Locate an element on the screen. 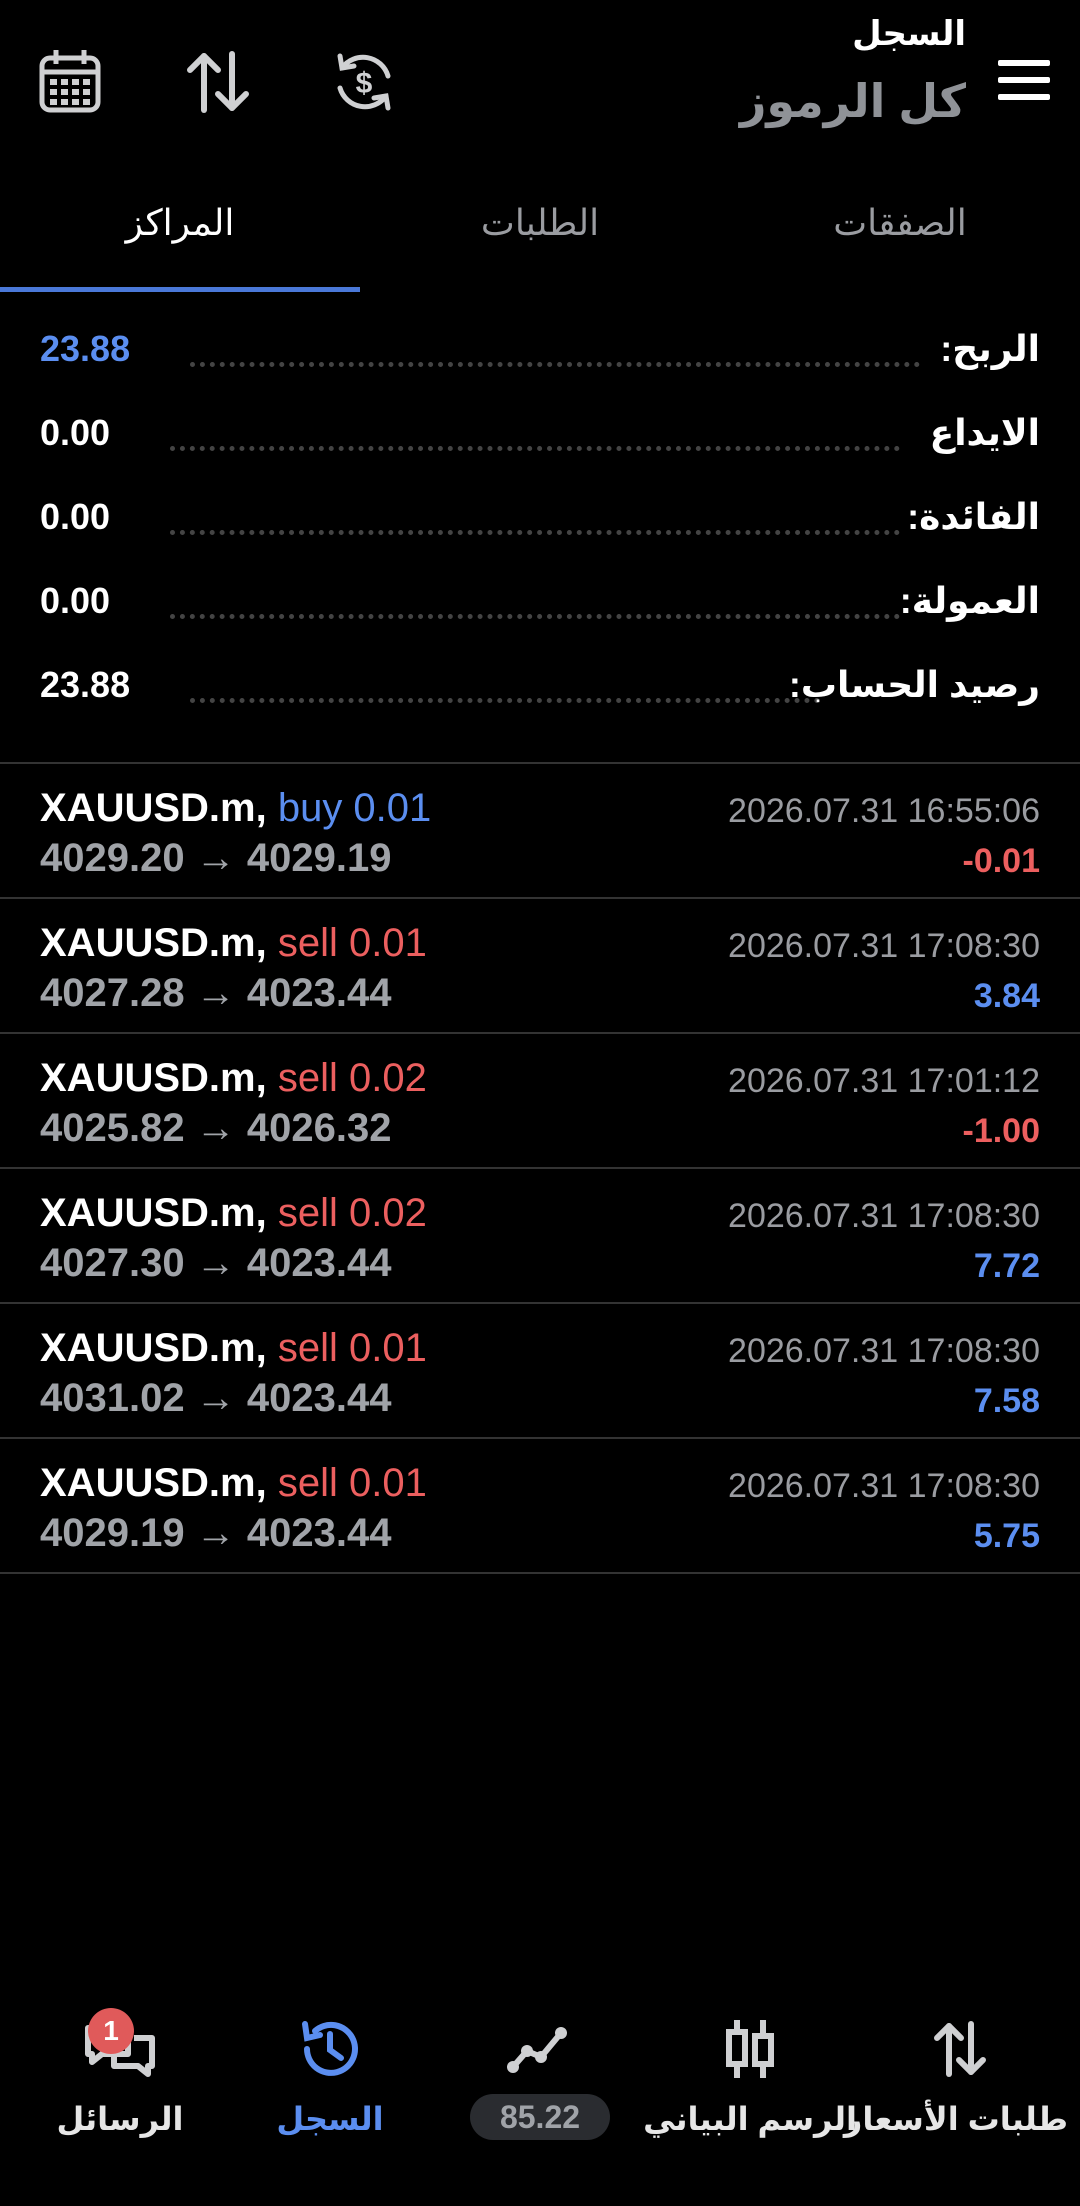 This screenshot has height=2206, width=1080. trade-time: 2026.07.31 16:55:06 is located at coordinates (884, 811).